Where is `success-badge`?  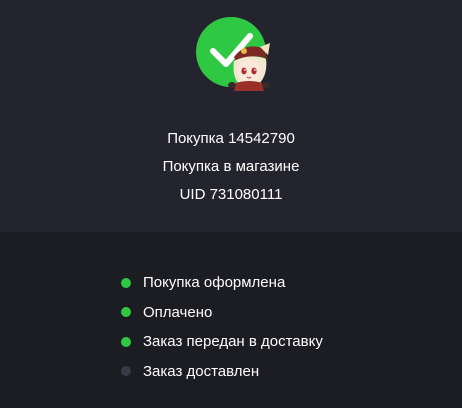
success-badge is located at coordinates (233, 54).